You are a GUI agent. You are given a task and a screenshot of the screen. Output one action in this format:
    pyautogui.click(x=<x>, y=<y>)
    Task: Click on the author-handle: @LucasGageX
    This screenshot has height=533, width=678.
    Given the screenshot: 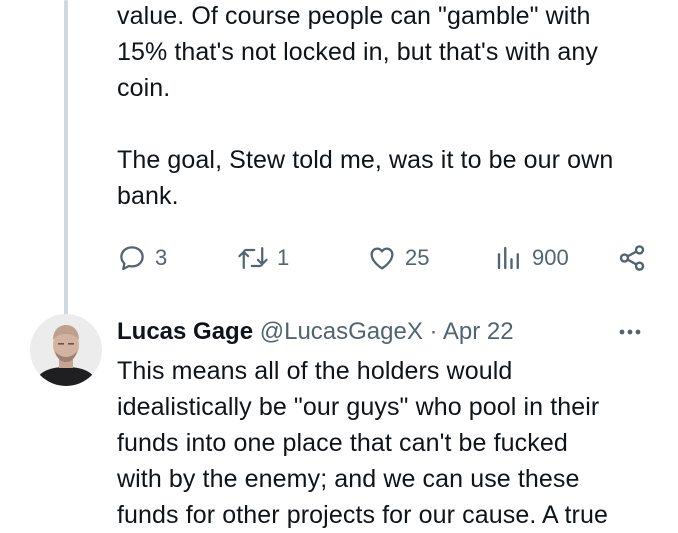 What is the action you would take?
    pyautogui.click(x=341, y=331)
    